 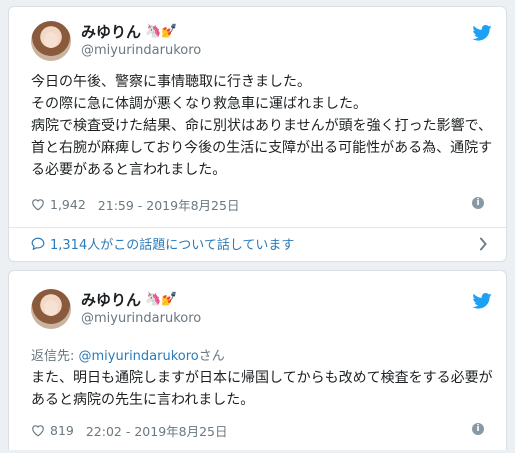 I want to click on reply-handle-link: @miyurindarukoro, so click(x=139, y=356).